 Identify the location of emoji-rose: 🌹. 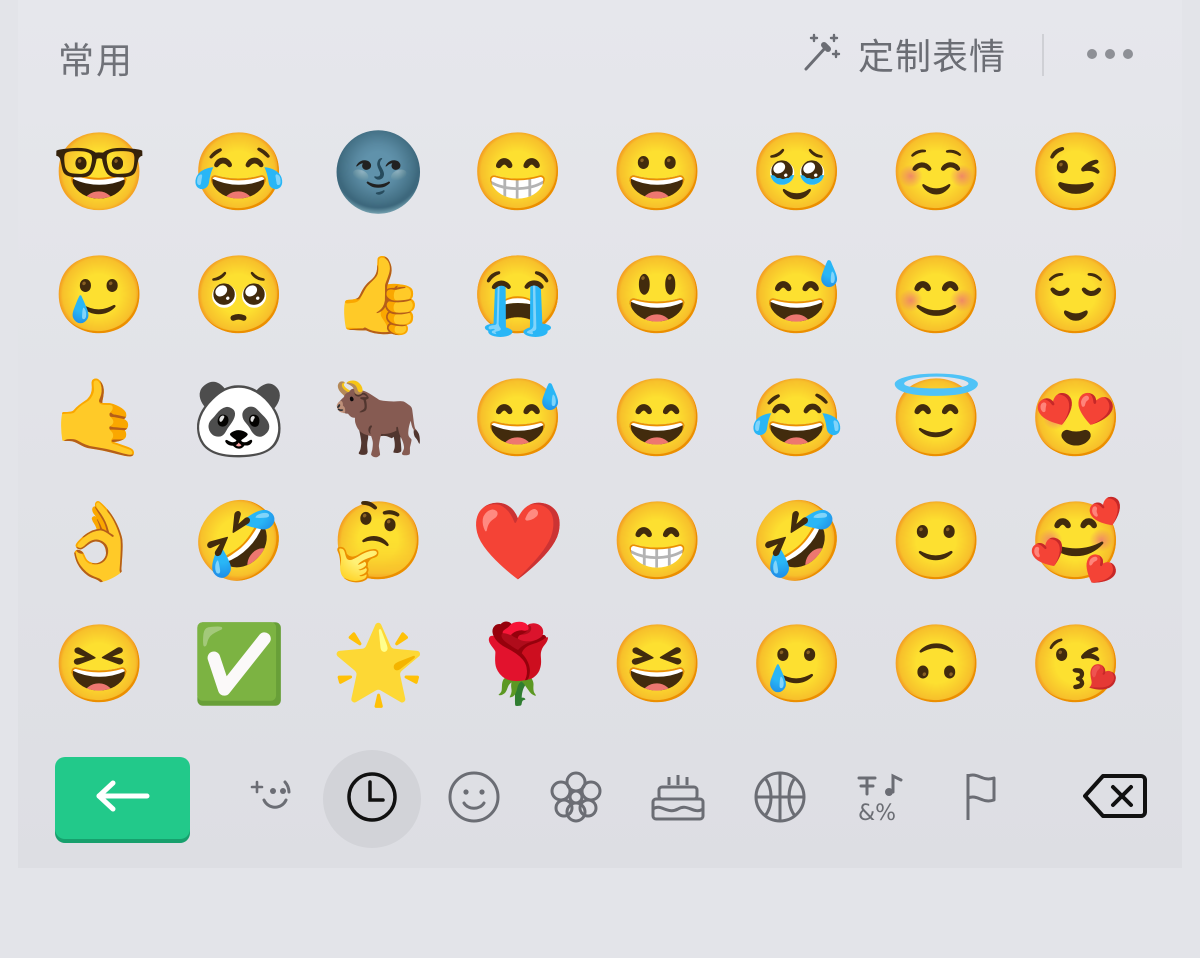
(519, 663).